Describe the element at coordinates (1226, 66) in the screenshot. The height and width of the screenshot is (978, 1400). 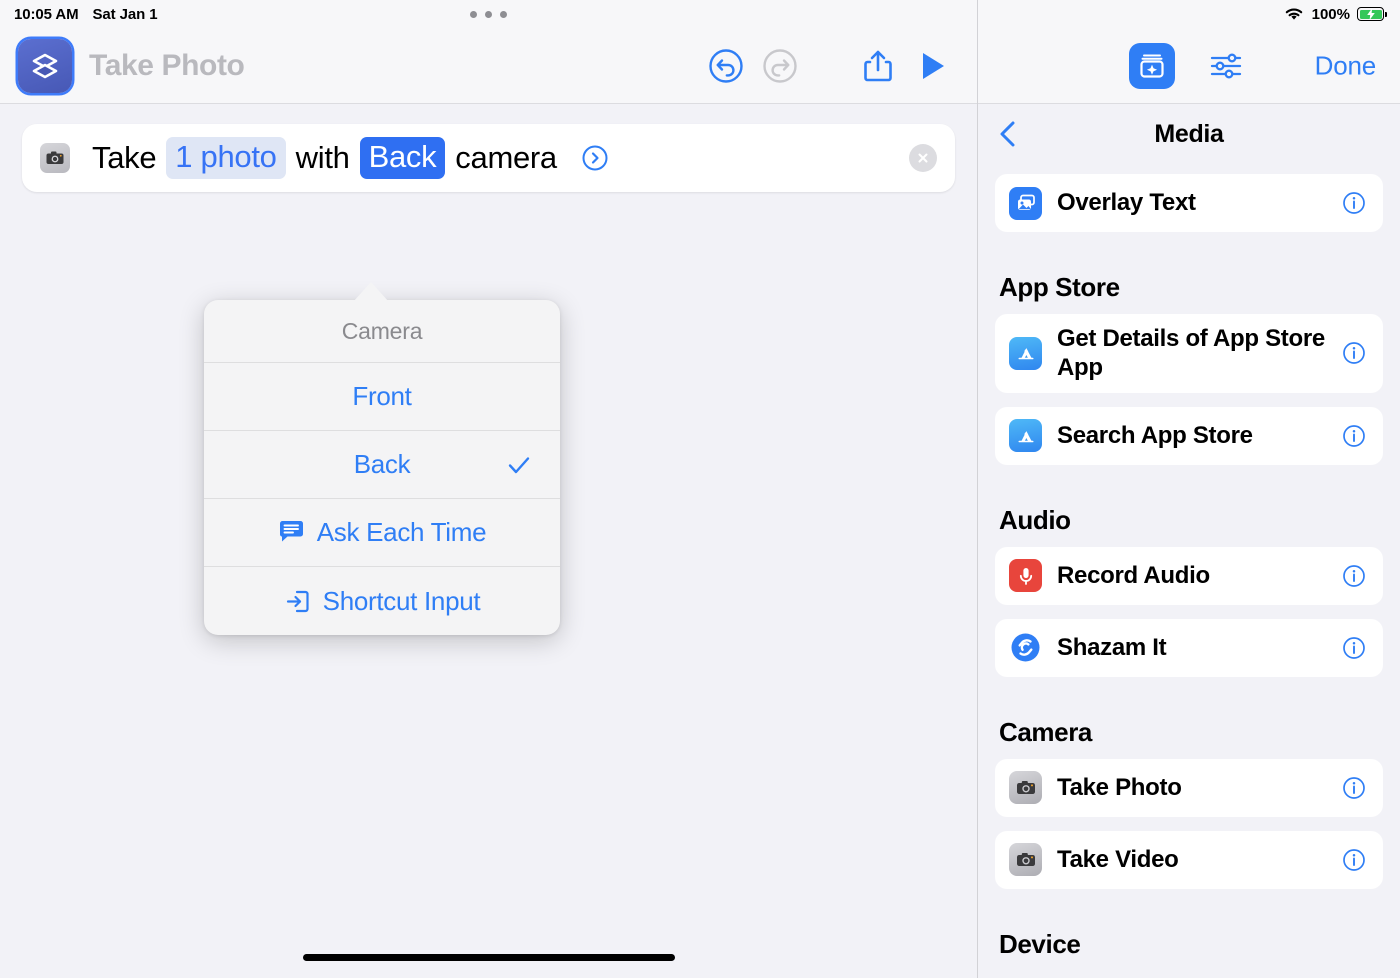
I see `sliders-icon` at that location.